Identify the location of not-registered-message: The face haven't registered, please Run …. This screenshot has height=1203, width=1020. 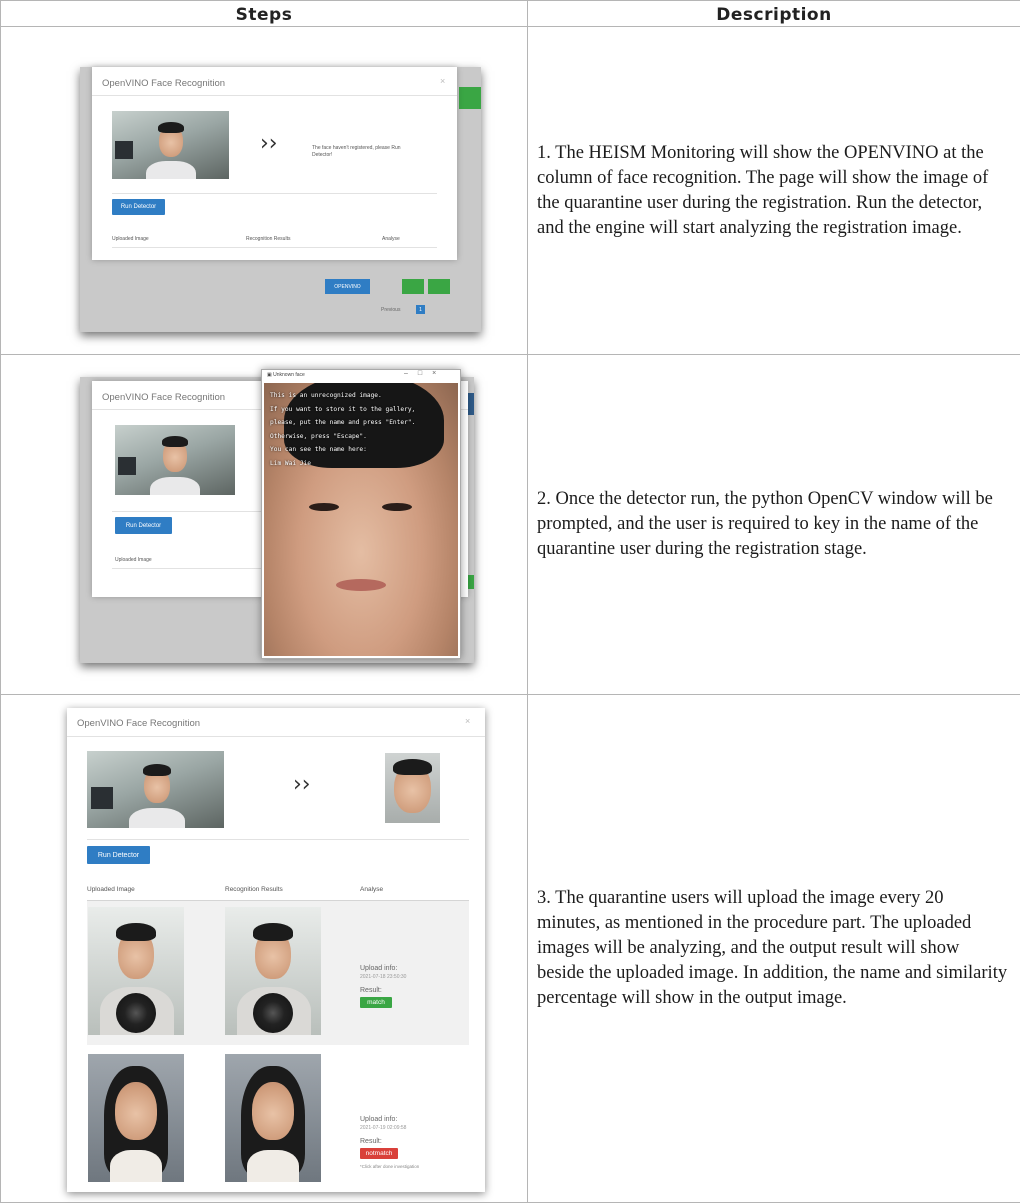
(362, 152).